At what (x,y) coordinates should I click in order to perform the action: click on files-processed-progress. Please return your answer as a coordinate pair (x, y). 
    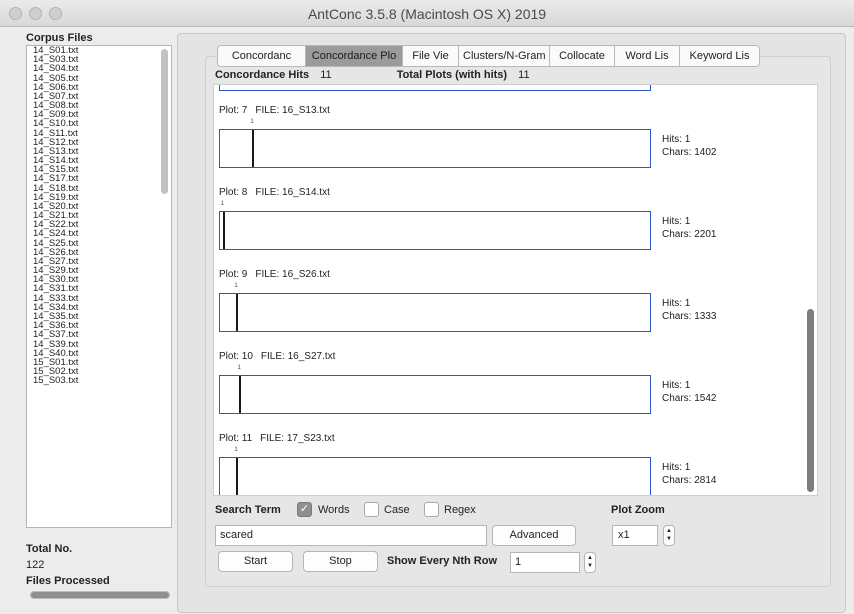
    Looking at the image, I should click on (100, 595).